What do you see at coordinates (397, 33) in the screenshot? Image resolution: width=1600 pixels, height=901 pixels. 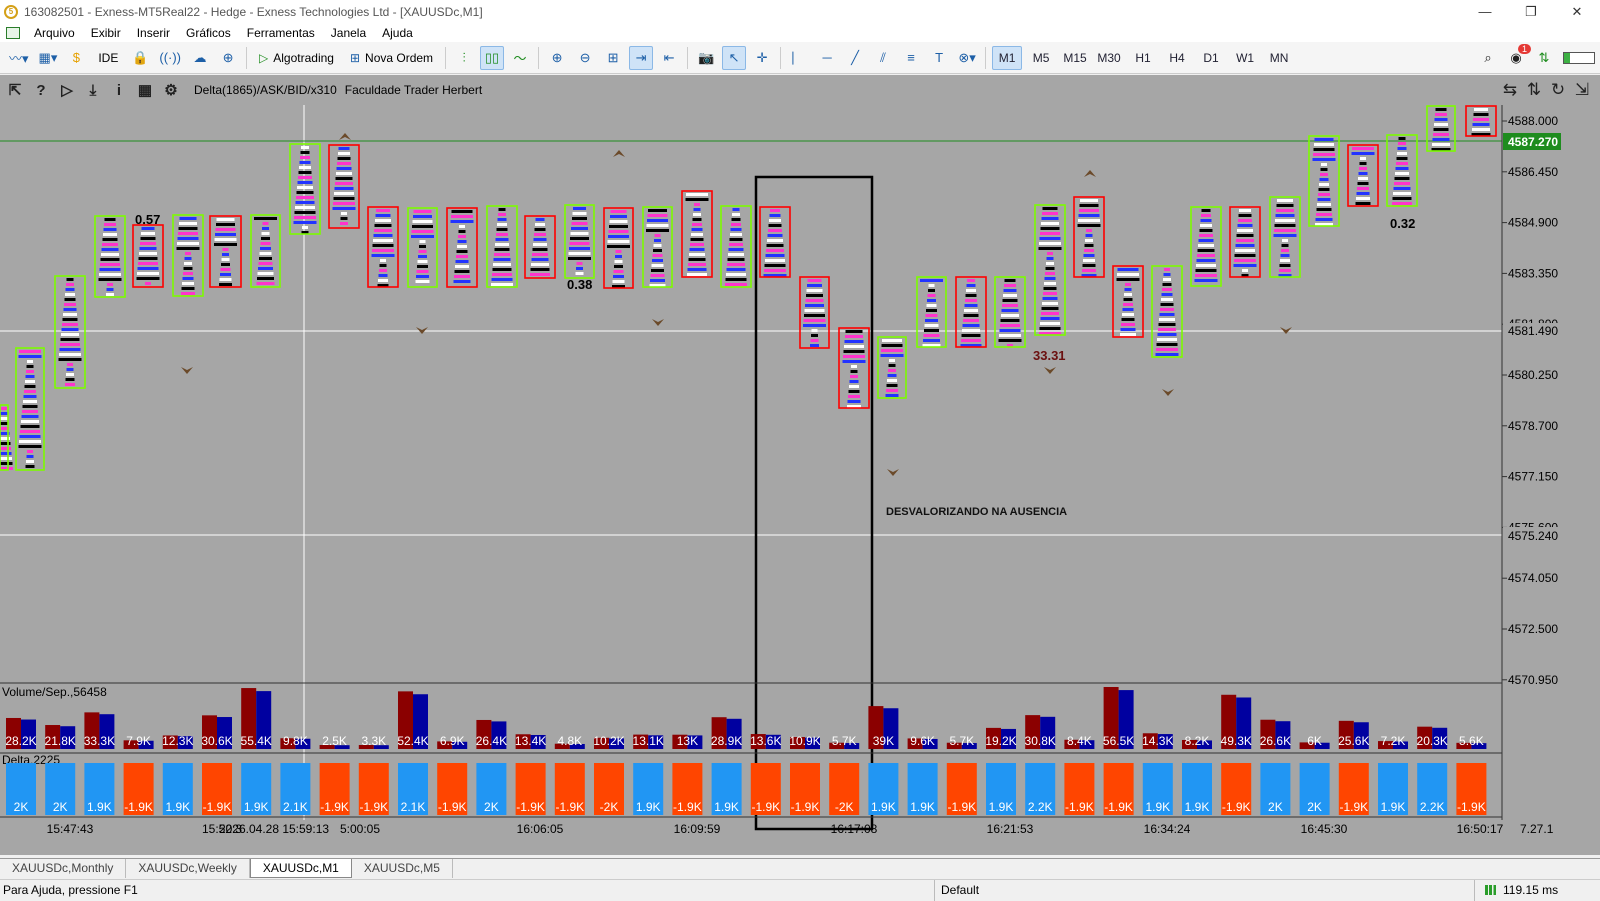 I see `menu-ajuda: Ajuda` at bounding box center [397, 33].